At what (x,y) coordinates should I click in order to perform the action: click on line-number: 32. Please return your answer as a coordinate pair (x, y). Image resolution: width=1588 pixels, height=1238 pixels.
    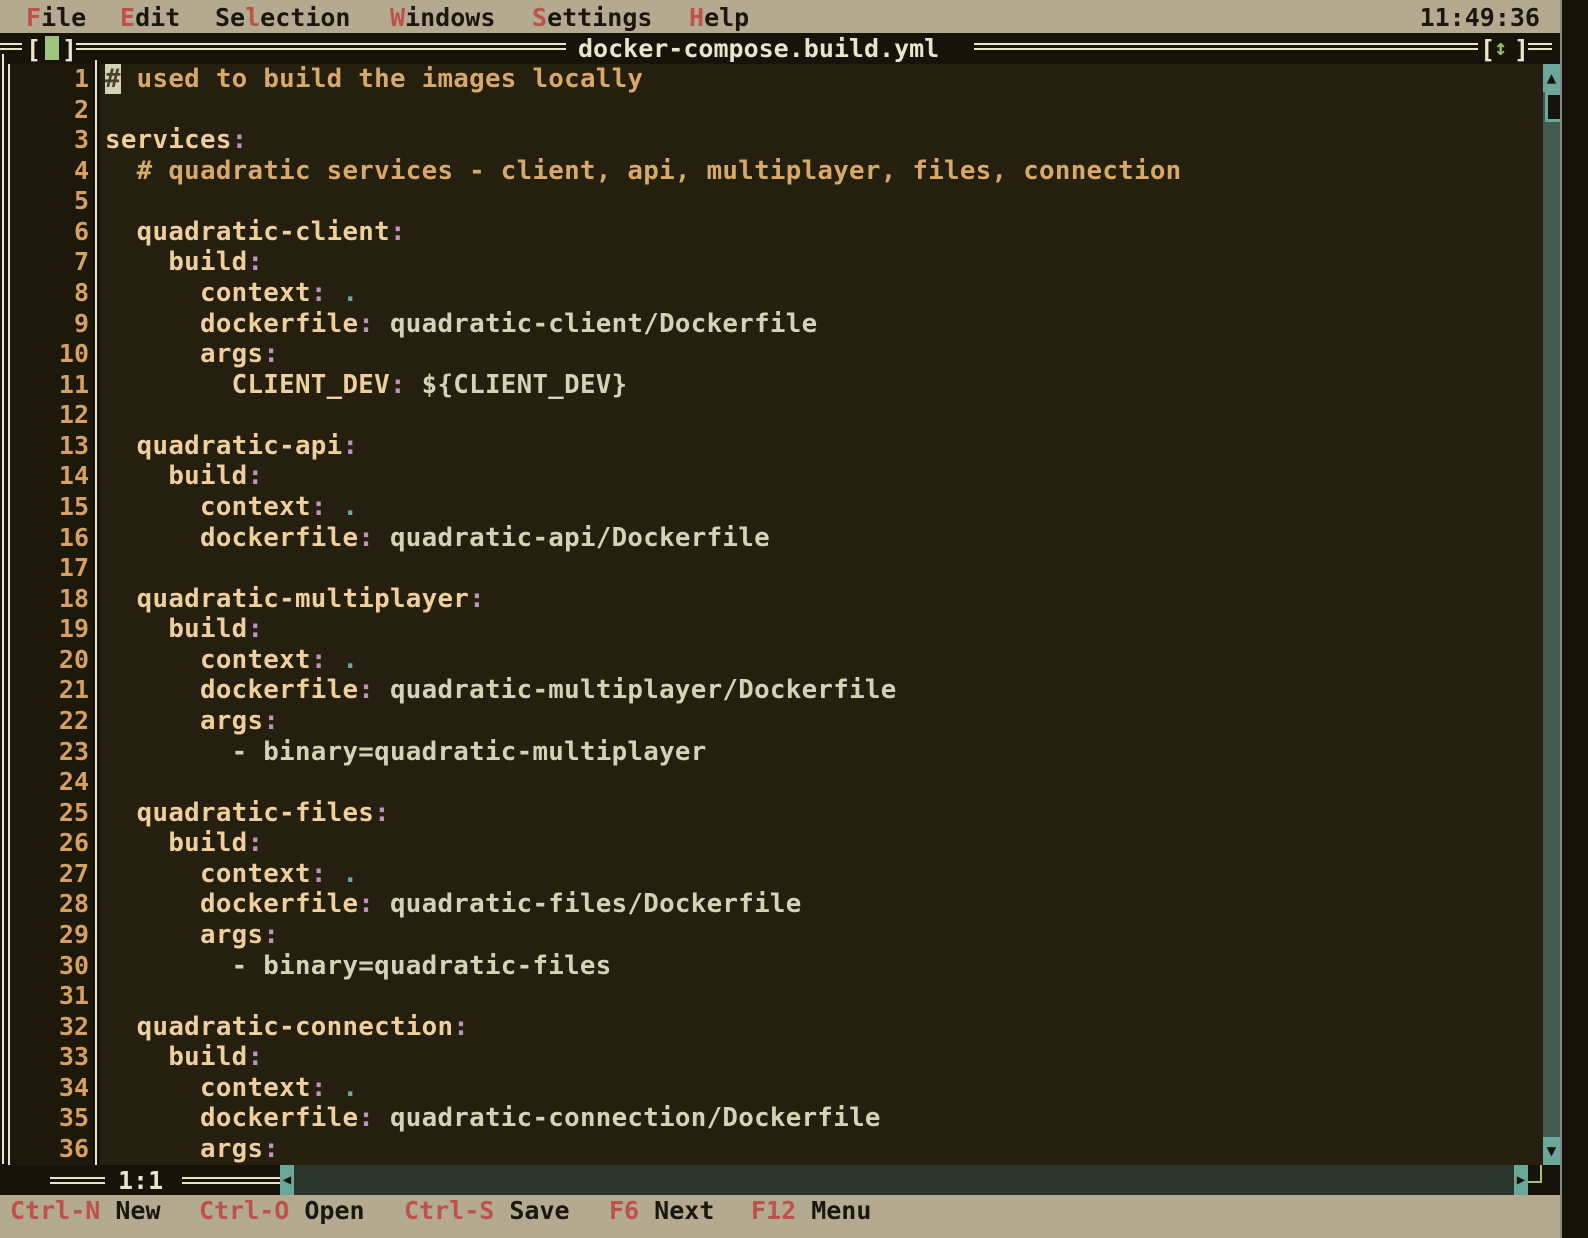
    Looking at the image, I should click on (73, 1026).